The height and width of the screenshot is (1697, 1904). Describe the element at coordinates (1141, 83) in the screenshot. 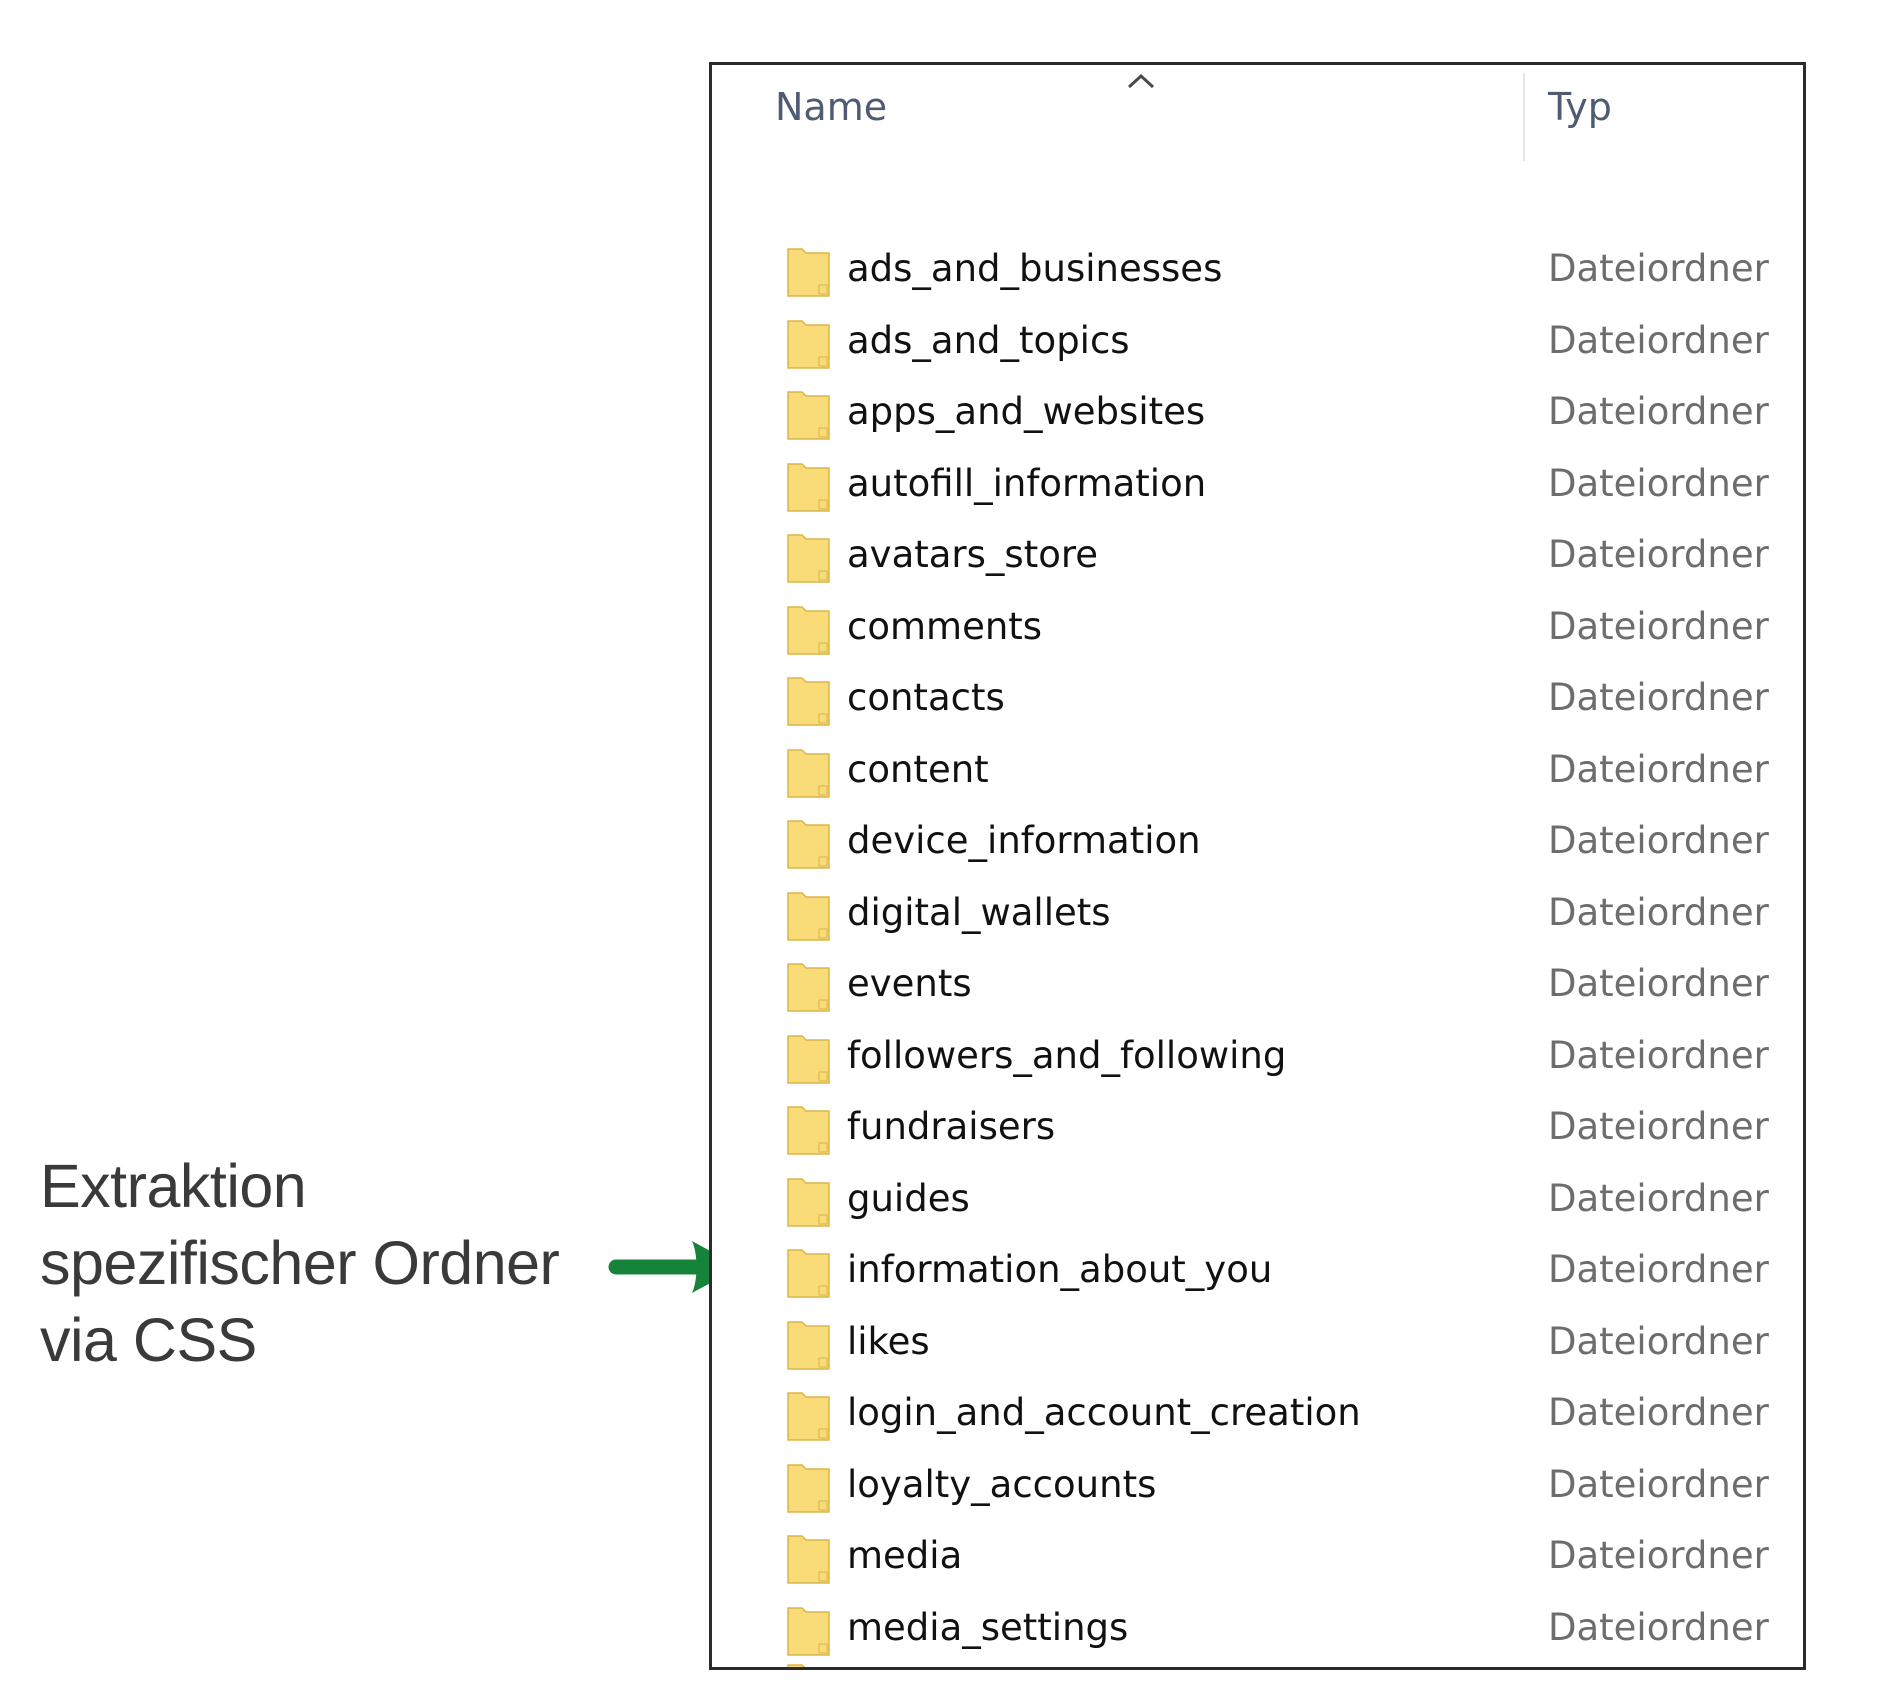

I see `chevron-up-icon` at that location.